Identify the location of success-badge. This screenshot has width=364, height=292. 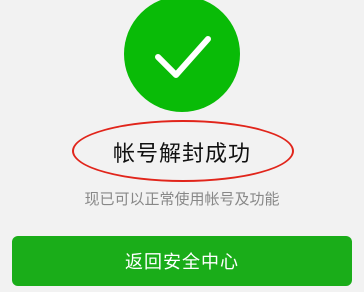
(182, 56).